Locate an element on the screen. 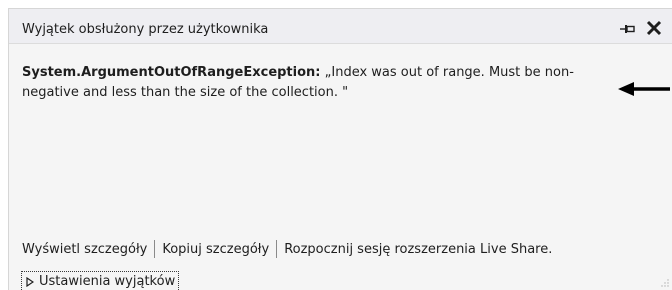 This screenshot has height=290, width=672. close-icon is located at coordinates (654, 28).